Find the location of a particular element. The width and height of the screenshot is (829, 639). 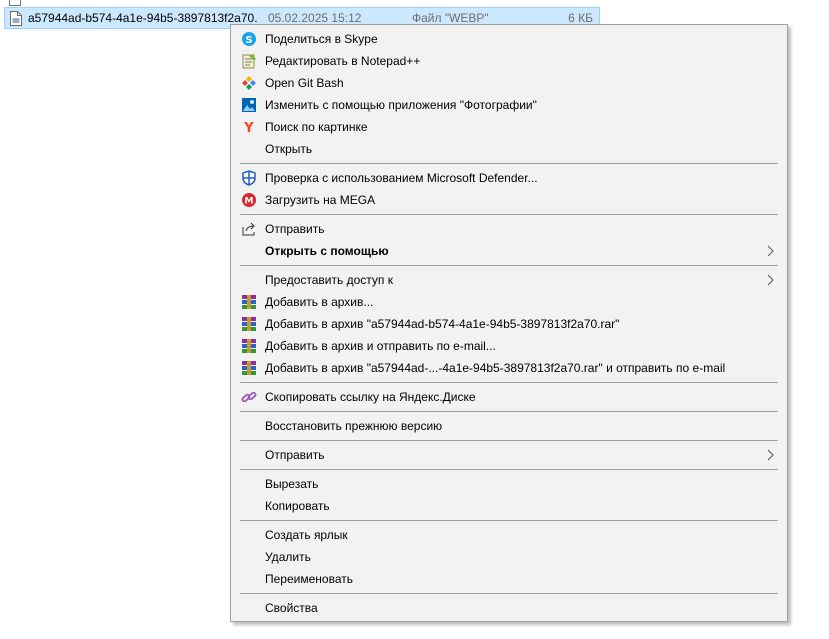

defender-icon is located at coordinates (249, 178).